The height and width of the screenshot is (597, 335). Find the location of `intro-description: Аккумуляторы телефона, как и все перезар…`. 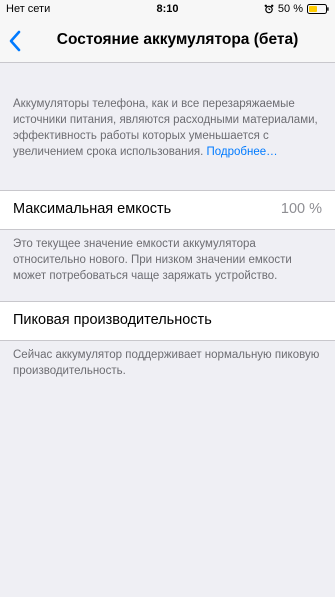

intro-description: Аккумуляторы телефона, как и все перезар… is located at coordinates (169, 128).